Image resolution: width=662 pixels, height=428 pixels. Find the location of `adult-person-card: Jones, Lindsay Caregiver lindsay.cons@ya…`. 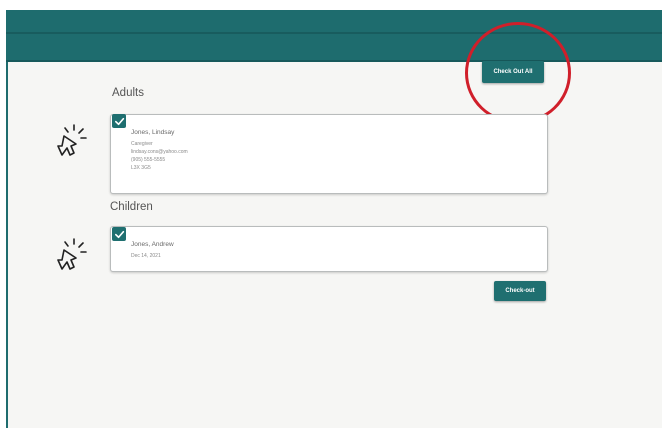

adult-person-card: Jones, Lindsay Caregiver lindsay.cons@ya… is located at coordinates (329, 154).